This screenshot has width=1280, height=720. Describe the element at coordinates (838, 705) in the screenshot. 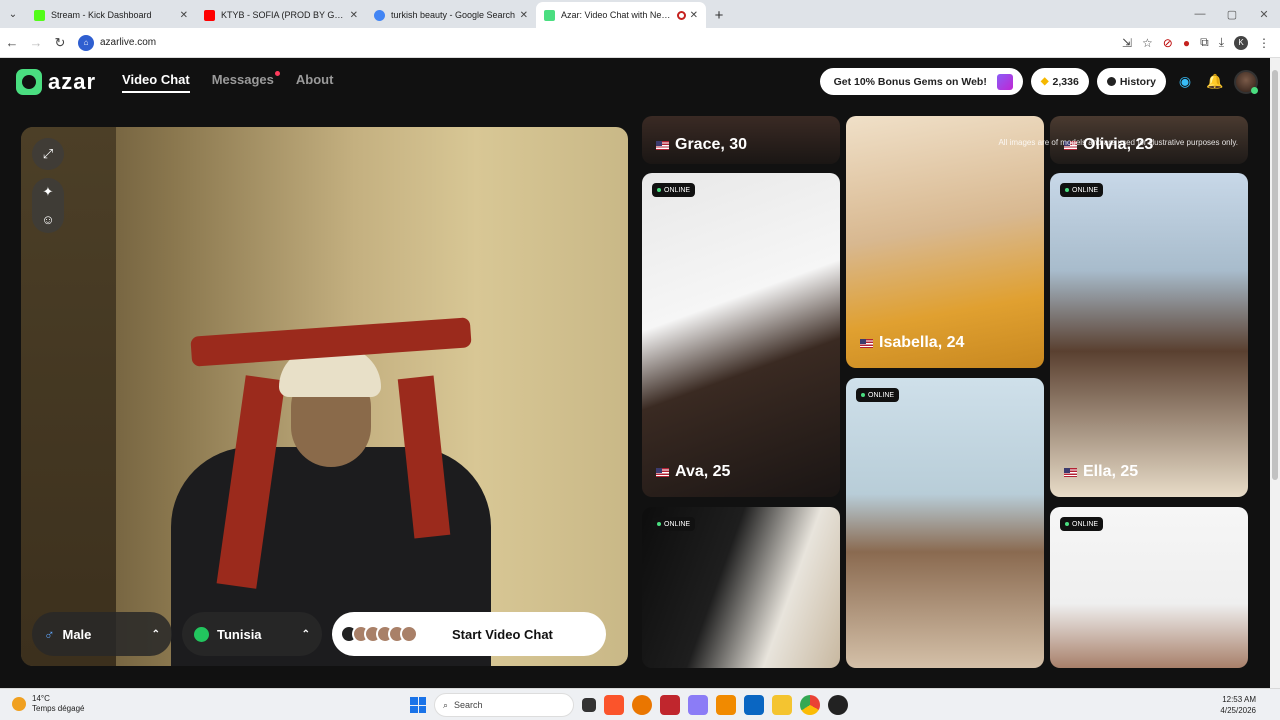

I see `obs-icon` at that location.